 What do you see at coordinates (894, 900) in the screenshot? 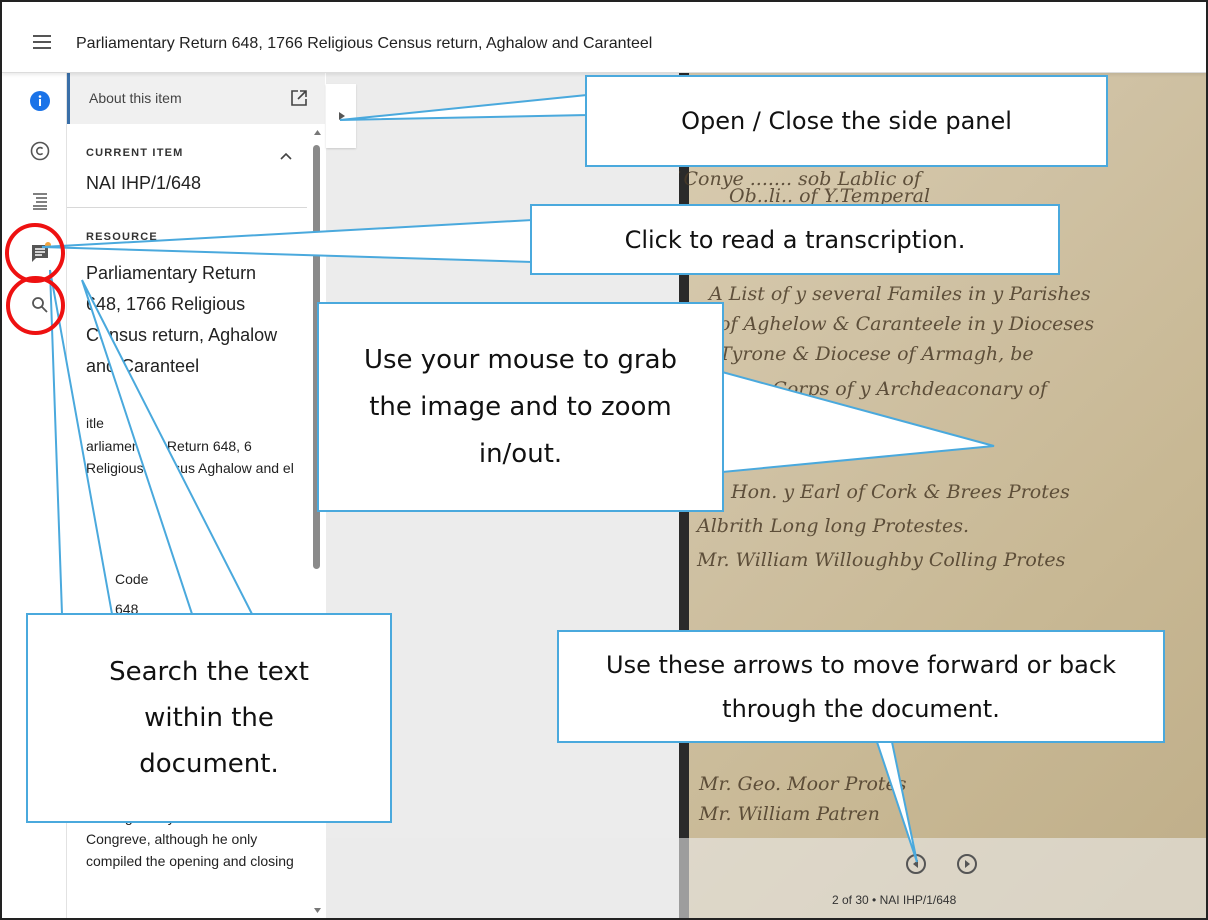
I see `page-indicator: 2 of 30 • NAI IHP/1/648` at bounding box center [894, 900].